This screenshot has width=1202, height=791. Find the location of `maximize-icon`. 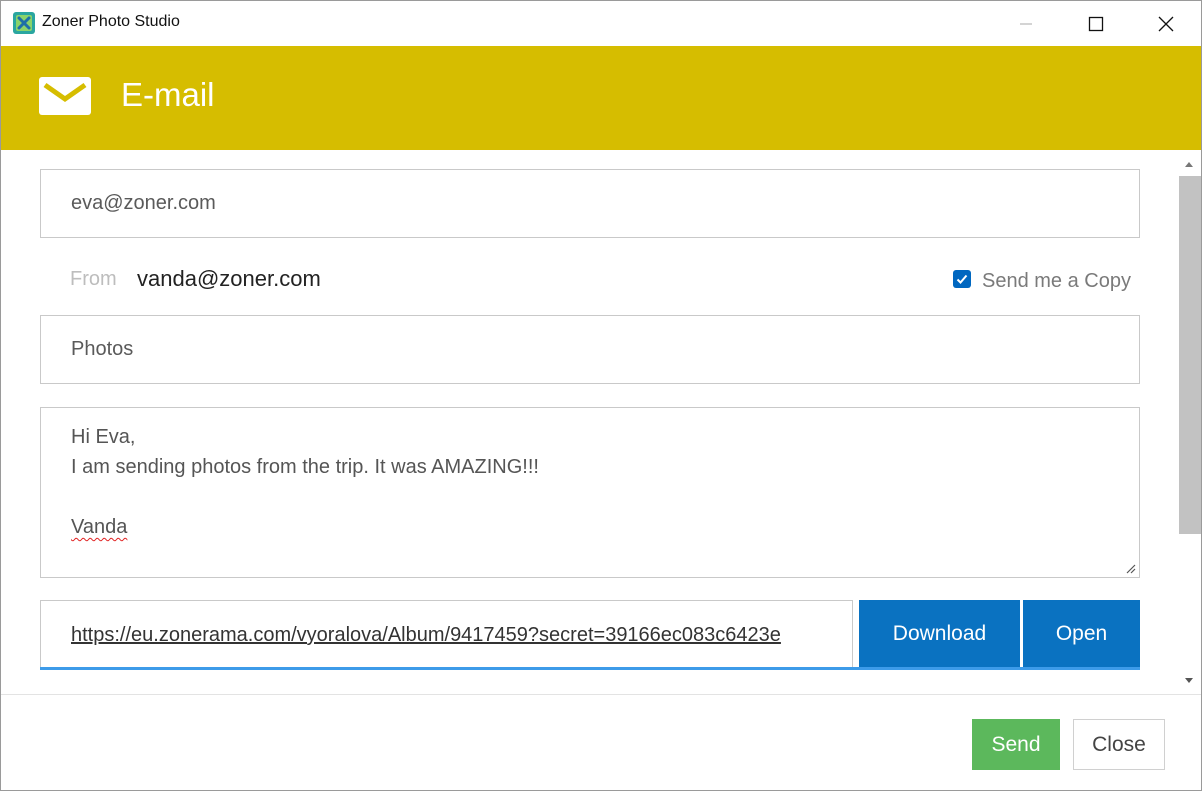

maximize-icon is located at coordinates (1096, 23).